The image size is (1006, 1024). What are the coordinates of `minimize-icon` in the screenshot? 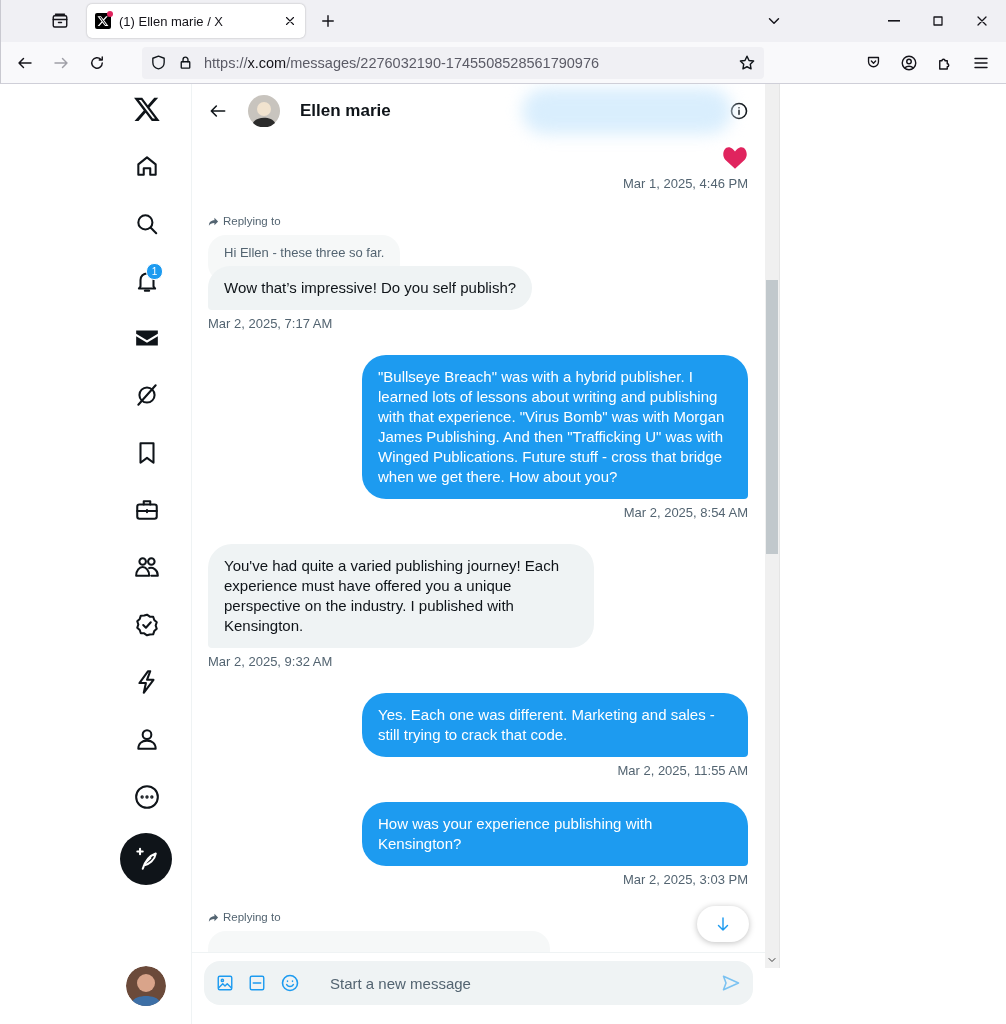 It's located at (894, 21).